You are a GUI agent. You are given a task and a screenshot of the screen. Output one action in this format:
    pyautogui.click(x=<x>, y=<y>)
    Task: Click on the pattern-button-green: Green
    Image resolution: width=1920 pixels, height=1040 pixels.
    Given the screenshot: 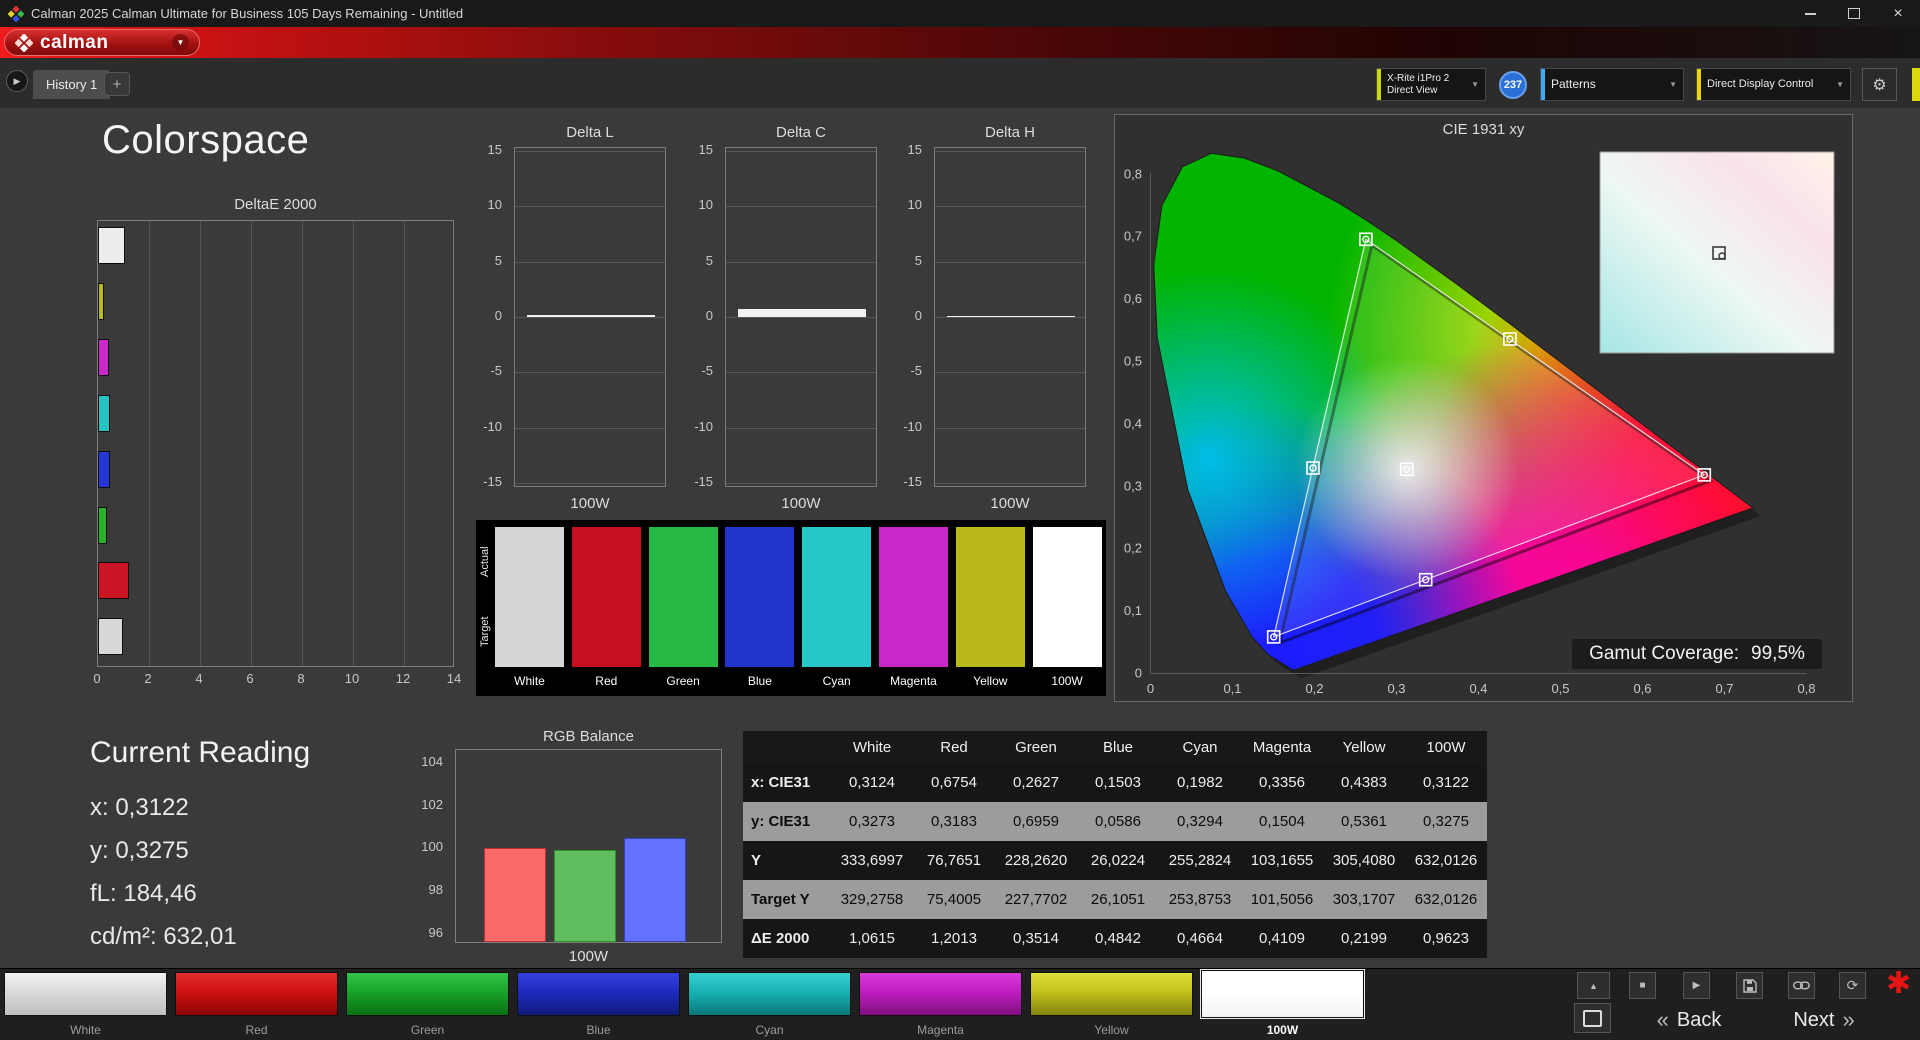 What is the action you would take?
    pyautogui.click(x=427, y=1005)
    